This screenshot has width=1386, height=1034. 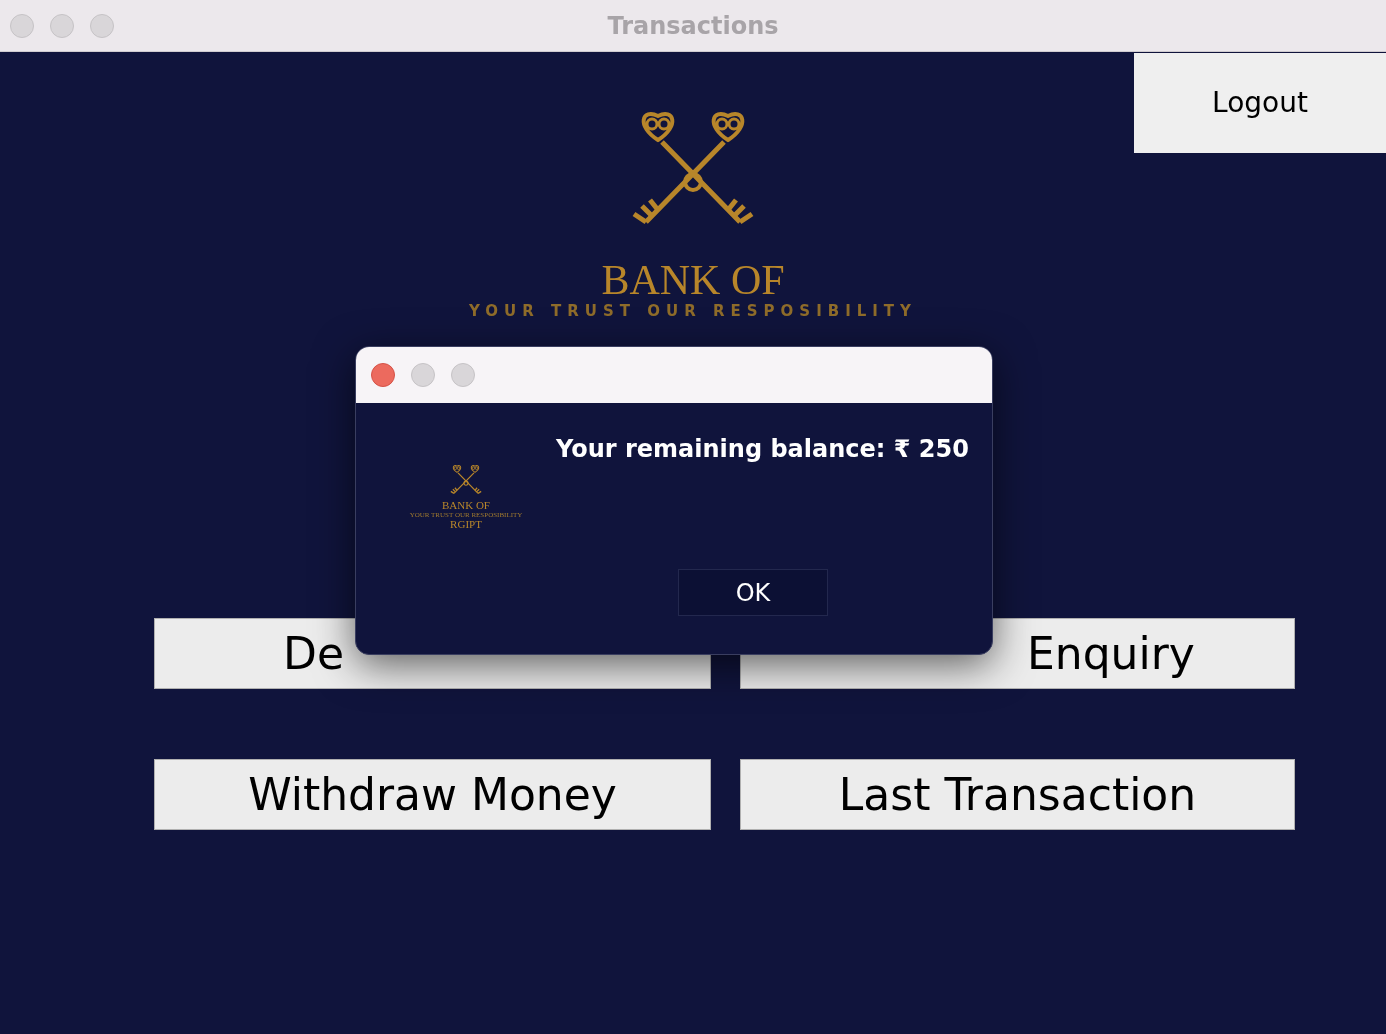 What do you see at coordinates (432, 794) in the screenshot?
I see `action-button: Withdraw Money` at bounding box center [432, 794].